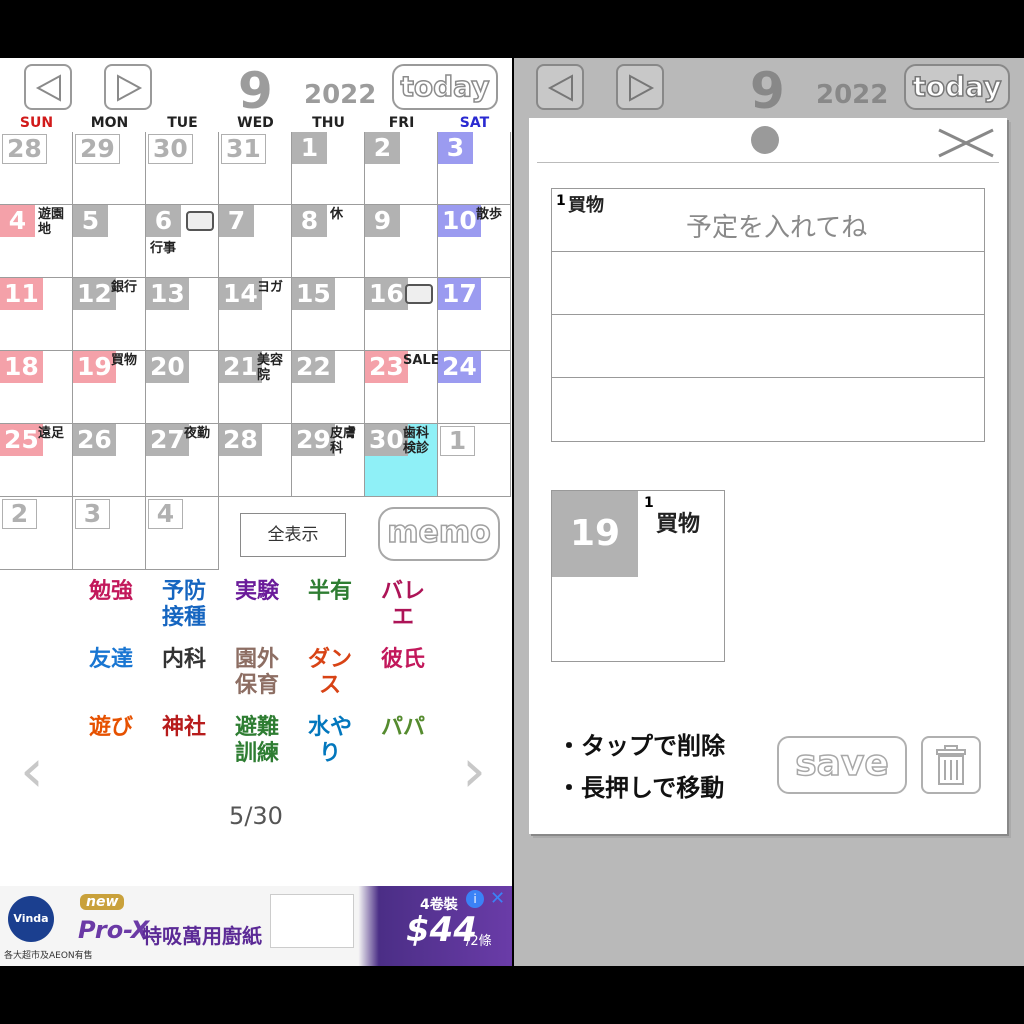  Describe the element at coordinates (309, 221) in the screenshot. I see `day-number: 8` at that location.